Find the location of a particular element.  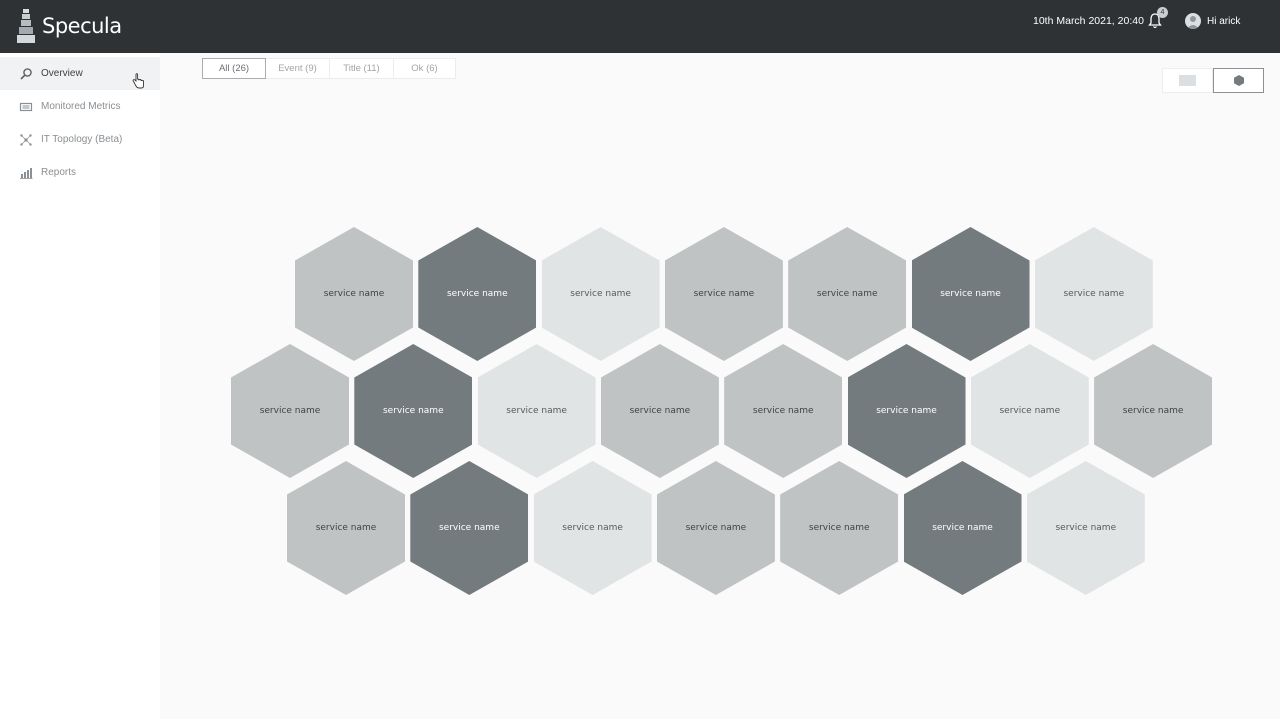

sidebar-item-label: Monitored Metrics is located at coordinates (81, 106).